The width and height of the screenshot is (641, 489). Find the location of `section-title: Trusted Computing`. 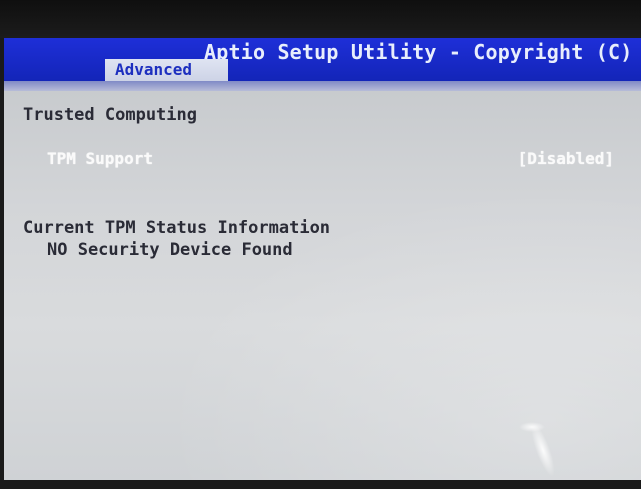

section-title: Trusted Computing is located at coordinates (110, 115).